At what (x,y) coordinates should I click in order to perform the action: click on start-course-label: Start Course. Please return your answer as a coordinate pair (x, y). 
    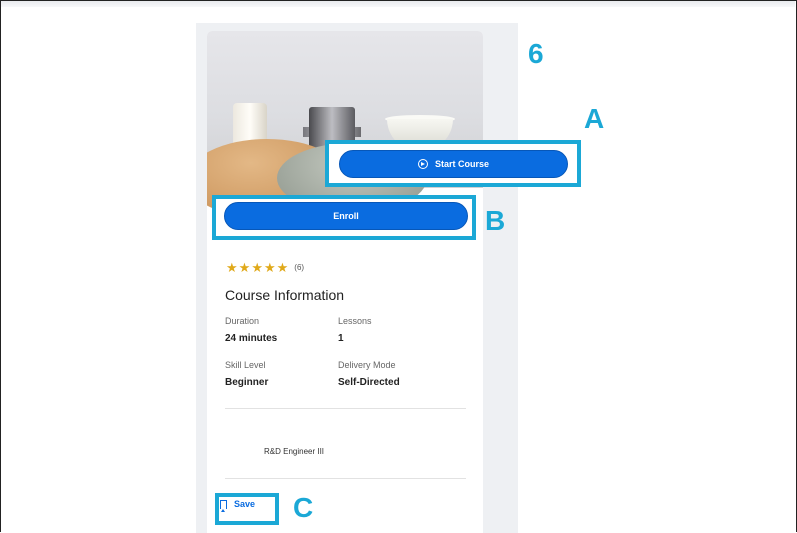
    Looking at the image, I should click on (461, 164).